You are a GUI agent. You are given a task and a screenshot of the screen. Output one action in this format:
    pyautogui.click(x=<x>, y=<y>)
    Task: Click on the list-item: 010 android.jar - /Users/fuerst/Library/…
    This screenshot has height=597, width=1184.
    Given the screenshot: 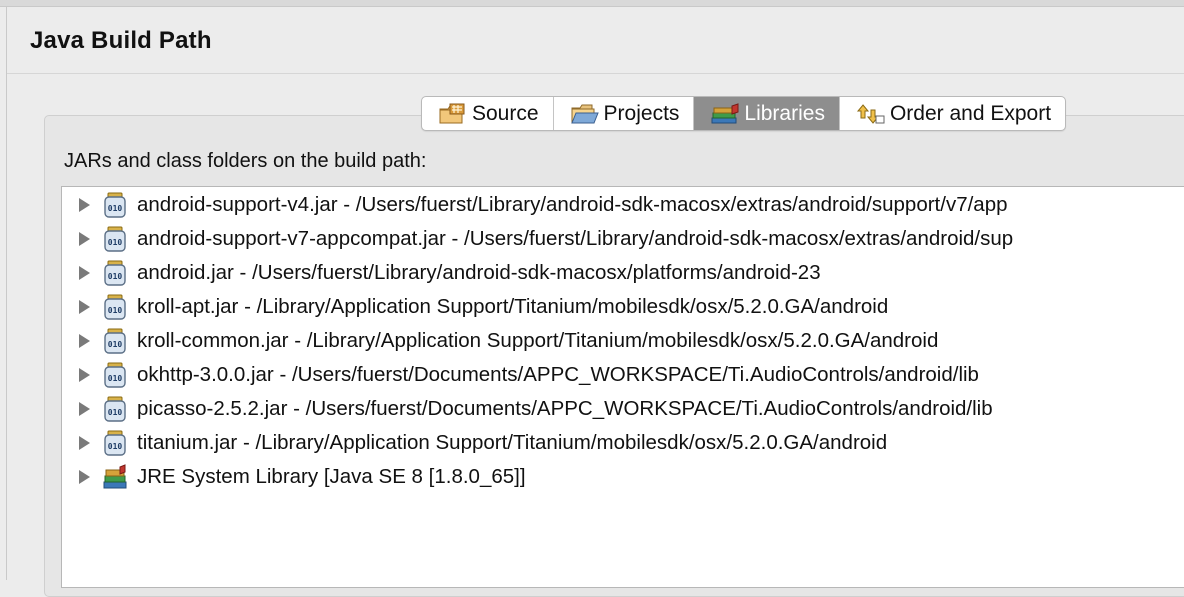 What is the action you would take?
    pyautogui.click(x=441, y=273)
    